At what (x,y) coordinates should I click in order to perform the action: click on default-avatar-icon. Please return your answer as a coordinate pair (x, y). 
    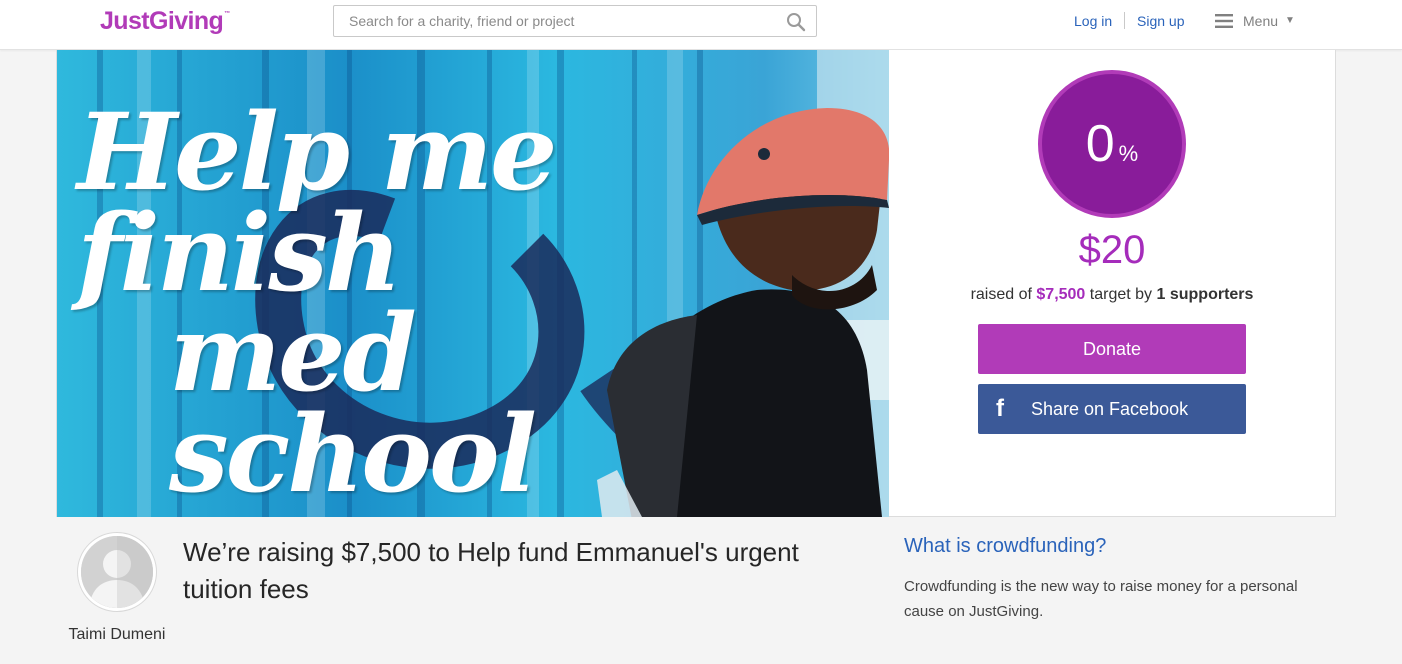
    Looking at the image, I should click on (117, 572).